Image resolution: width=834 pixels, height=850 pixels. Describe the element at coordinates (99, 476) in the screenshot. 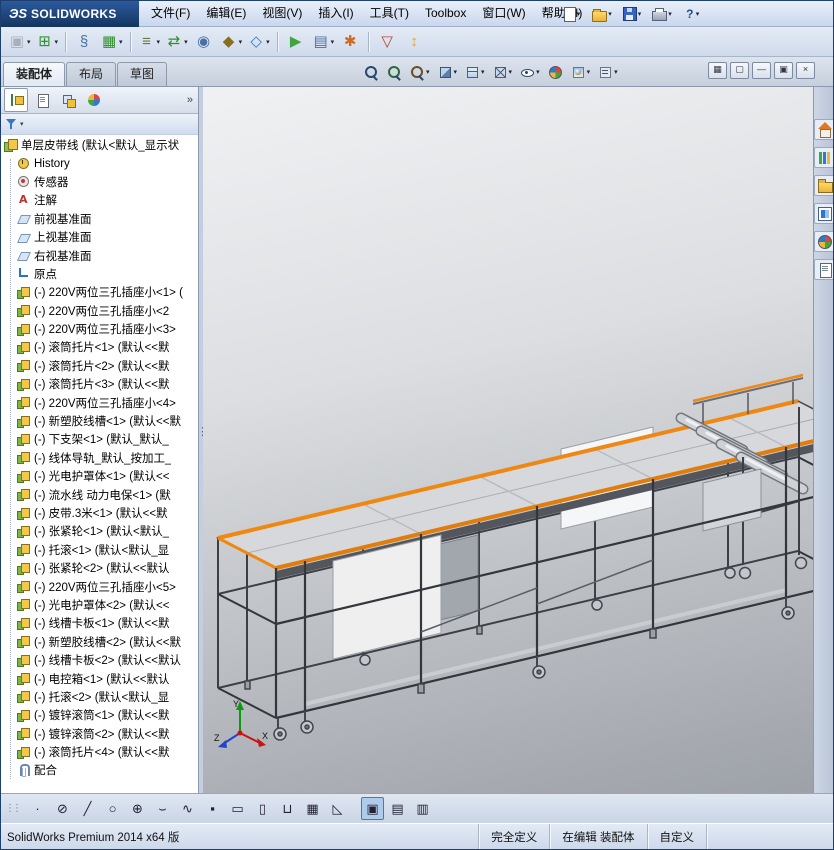

I see `tree-item-17: (-) 光电护罩体<1> (默认<<` at that location.